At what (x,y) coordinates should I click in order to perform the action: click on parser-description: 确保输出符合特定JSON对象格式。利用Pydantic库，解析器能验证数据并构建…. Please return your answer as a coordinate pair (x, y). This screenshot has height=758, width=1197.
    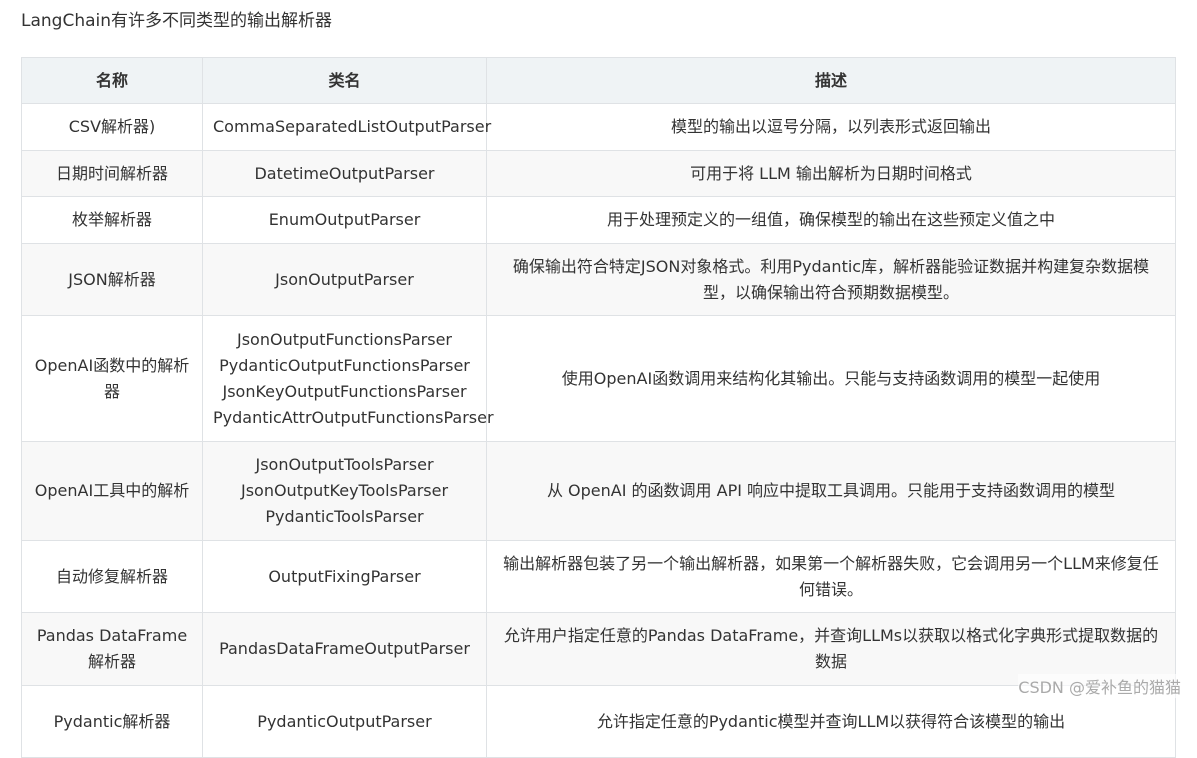
    Looking at the image, I should click on (831, 279).